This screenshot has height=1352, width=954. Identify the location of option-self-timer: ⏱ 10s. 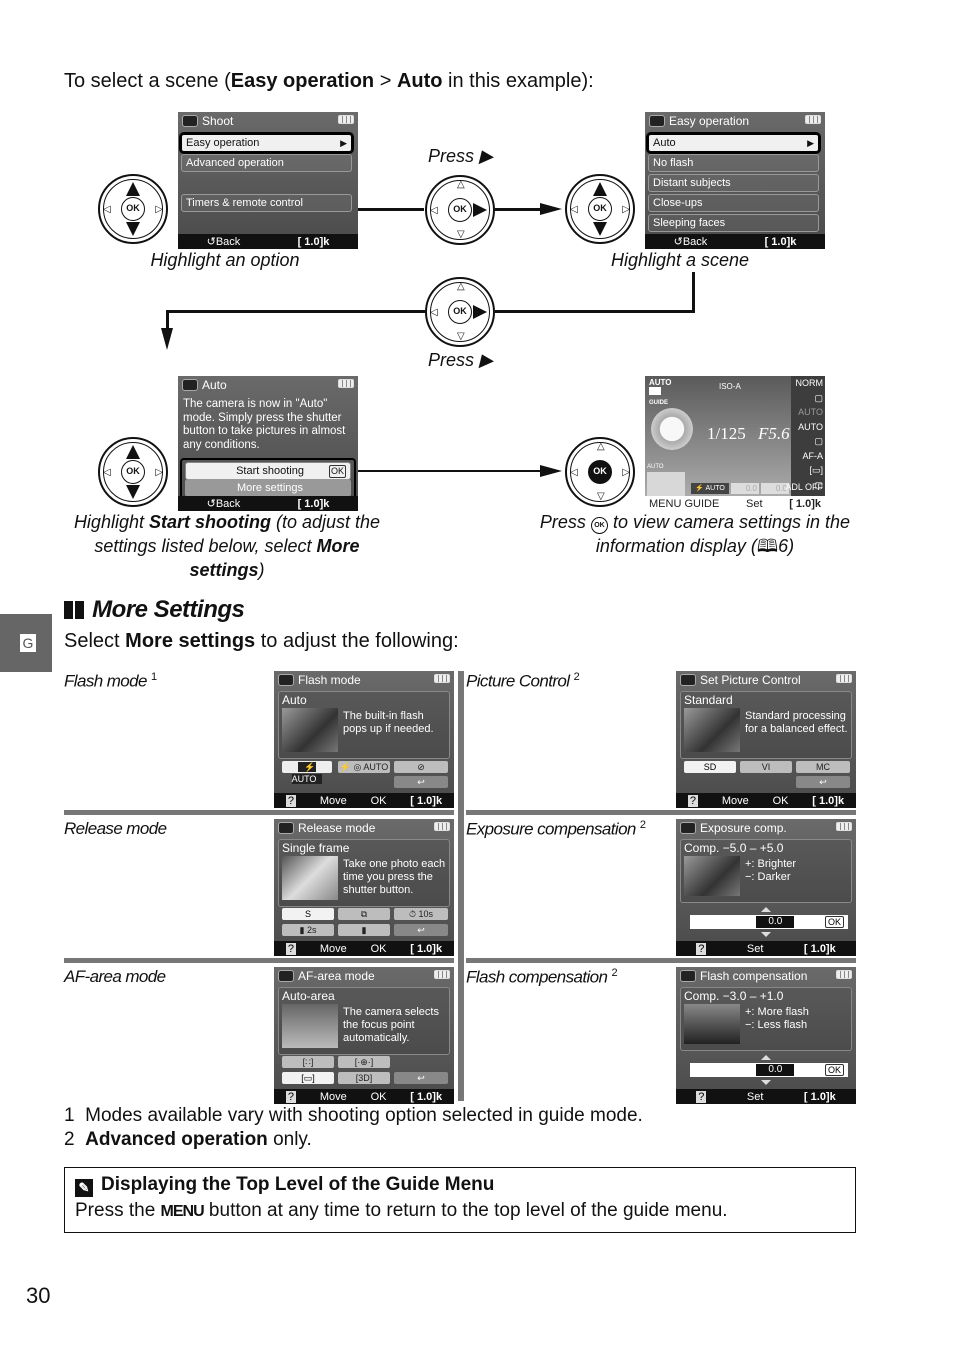
(421, 914).